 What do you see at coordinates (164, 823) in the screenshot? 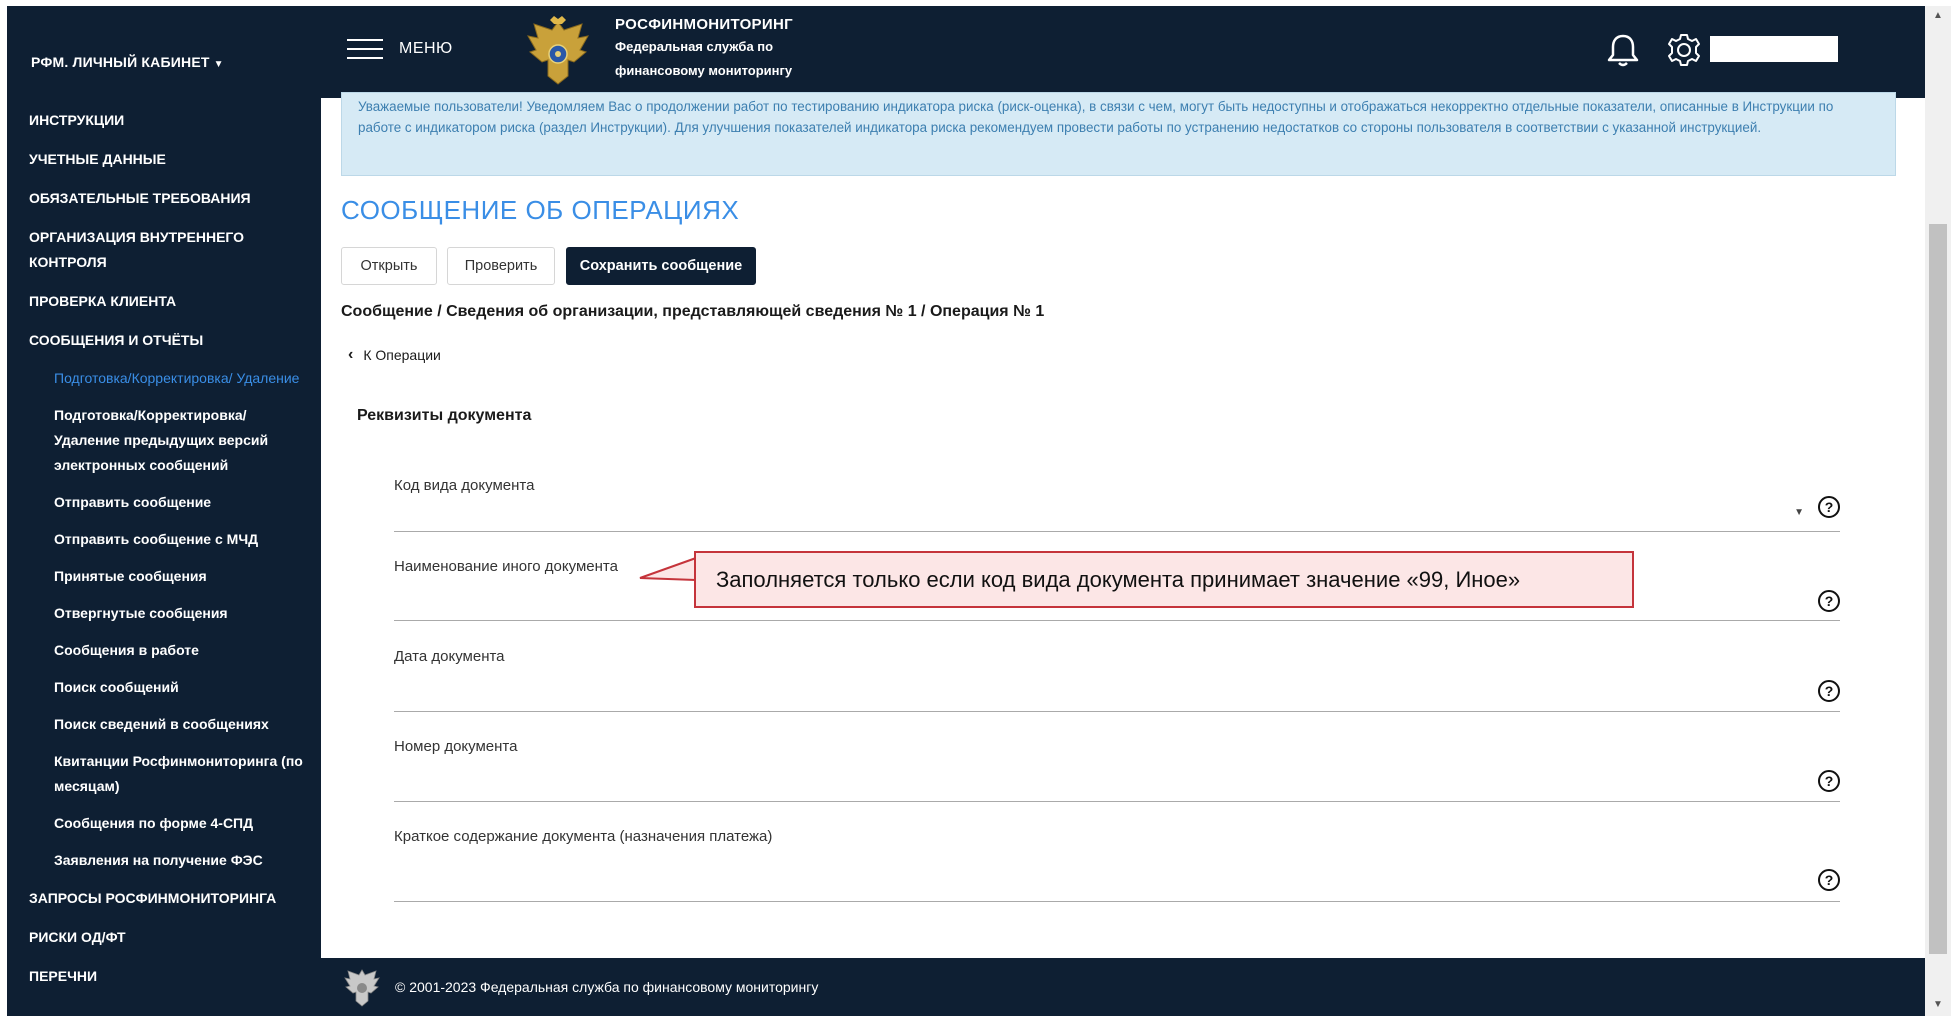
I see `sidebar-subitem-4spd: Сообщения по форме 4-СПД` at bounding box center [164, 823].